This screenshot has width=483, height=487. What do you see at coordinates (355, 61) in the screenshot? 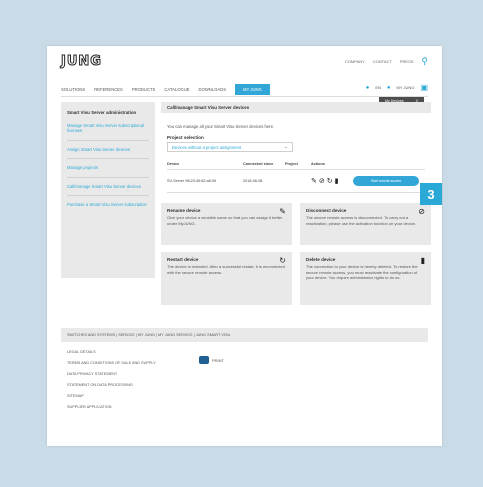
I see `company-link: COMPANY` at bounding box center [355, 61].